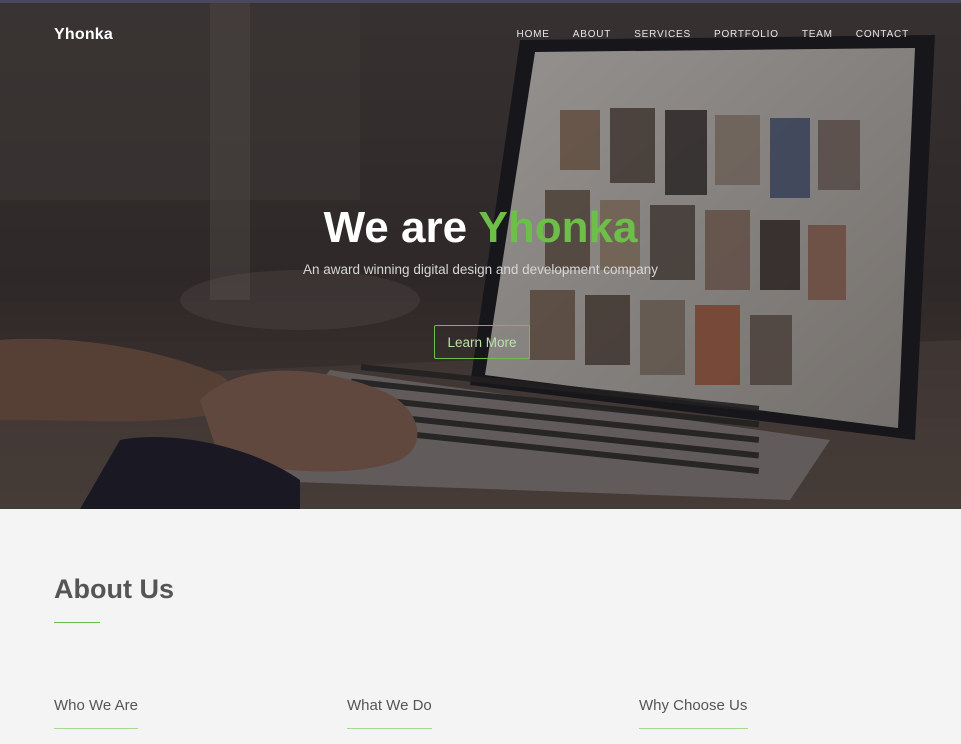 This screenshot has width=961, height=744. I want to click on about-title: About Us, so click(114, 589).